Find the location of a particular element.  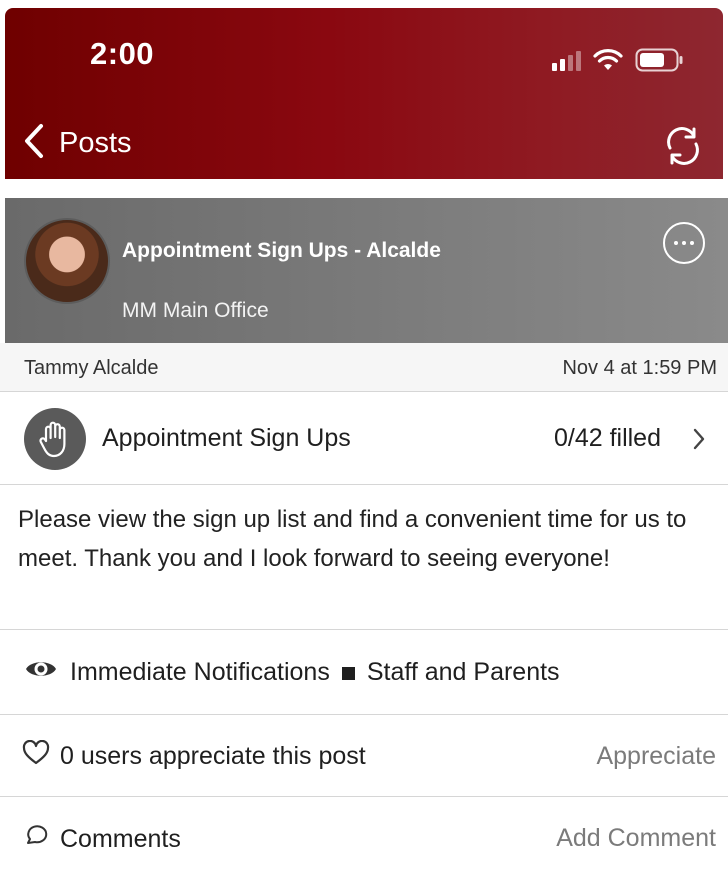

comment-icon is located at coordinates (38, 839).